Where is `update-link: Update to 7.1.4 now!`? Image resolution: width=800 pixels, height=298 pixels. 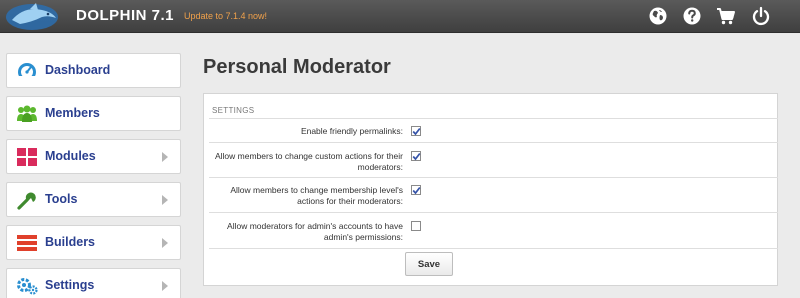
update-link: Update to 7.1.4 now! is located at coordinates (225, 16).